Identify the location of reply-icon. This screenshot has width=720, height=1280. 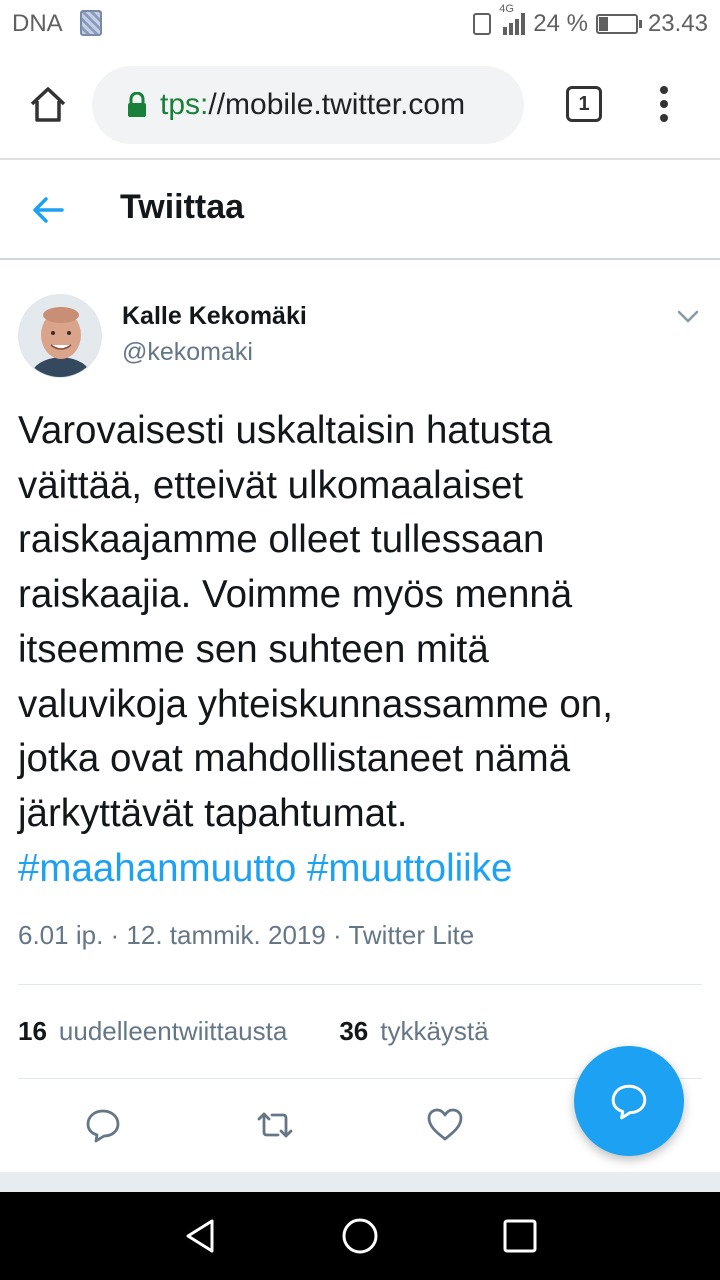
(103, 1125).